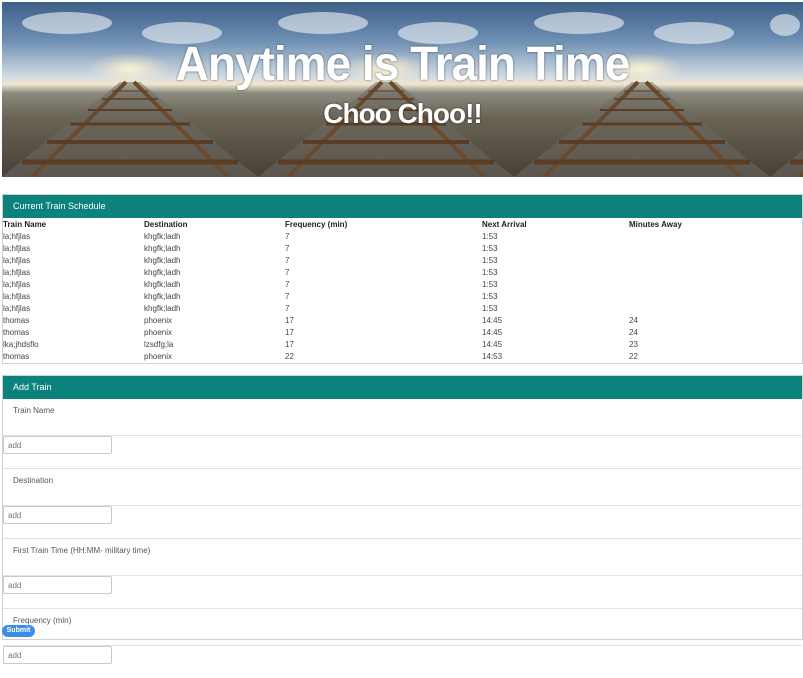  Describe the element at coordinates (42, 620) in the screenshot. I see `frequency-label: Frequency (min)` at that location.